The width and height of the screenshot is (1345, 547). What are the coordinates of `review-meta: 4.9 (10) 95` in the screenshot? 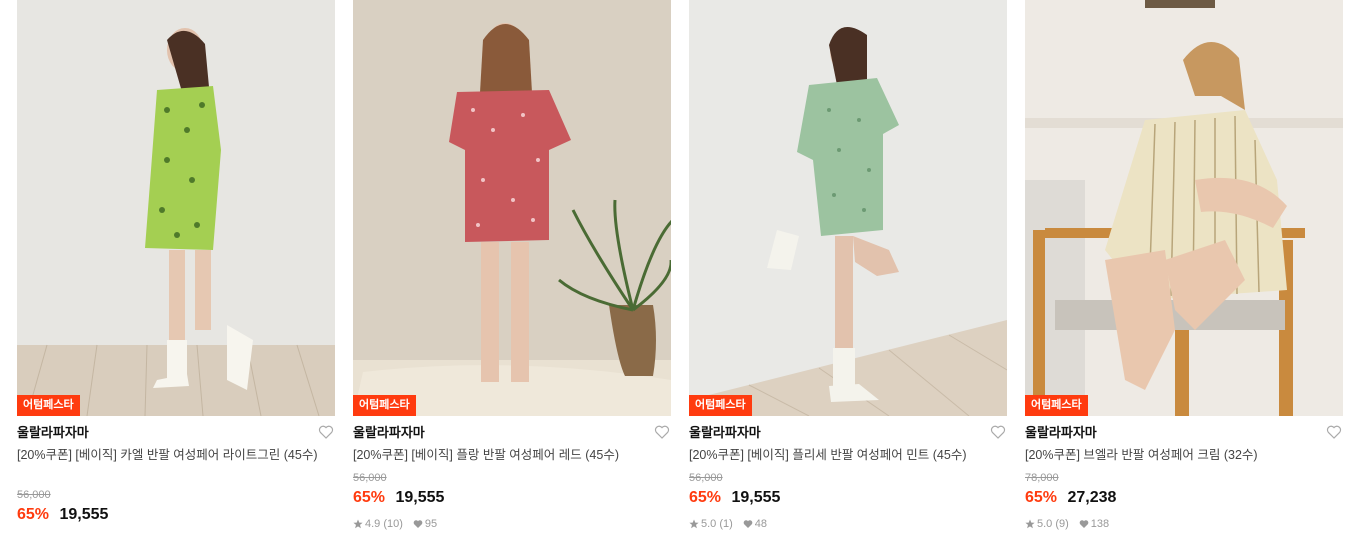 It's located at (512, 524).